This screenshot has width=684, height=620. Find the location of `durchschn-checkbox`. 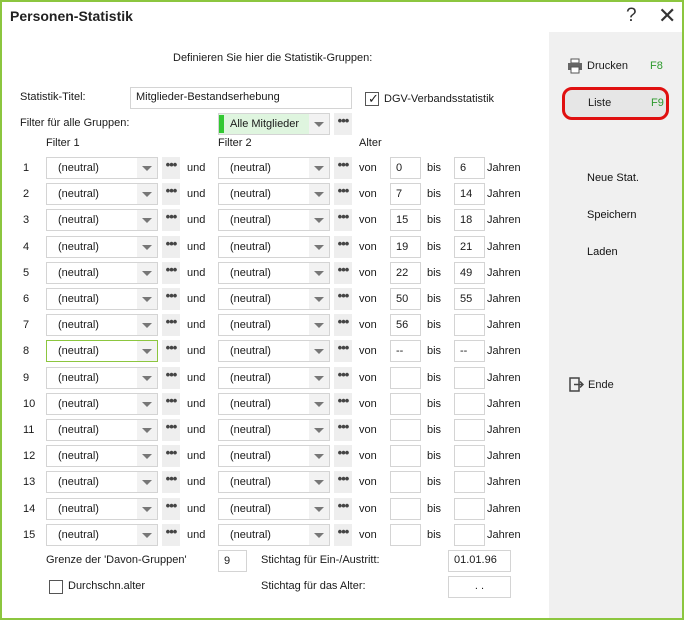

durchschn-checkbox is located at coordinates (56, 587).